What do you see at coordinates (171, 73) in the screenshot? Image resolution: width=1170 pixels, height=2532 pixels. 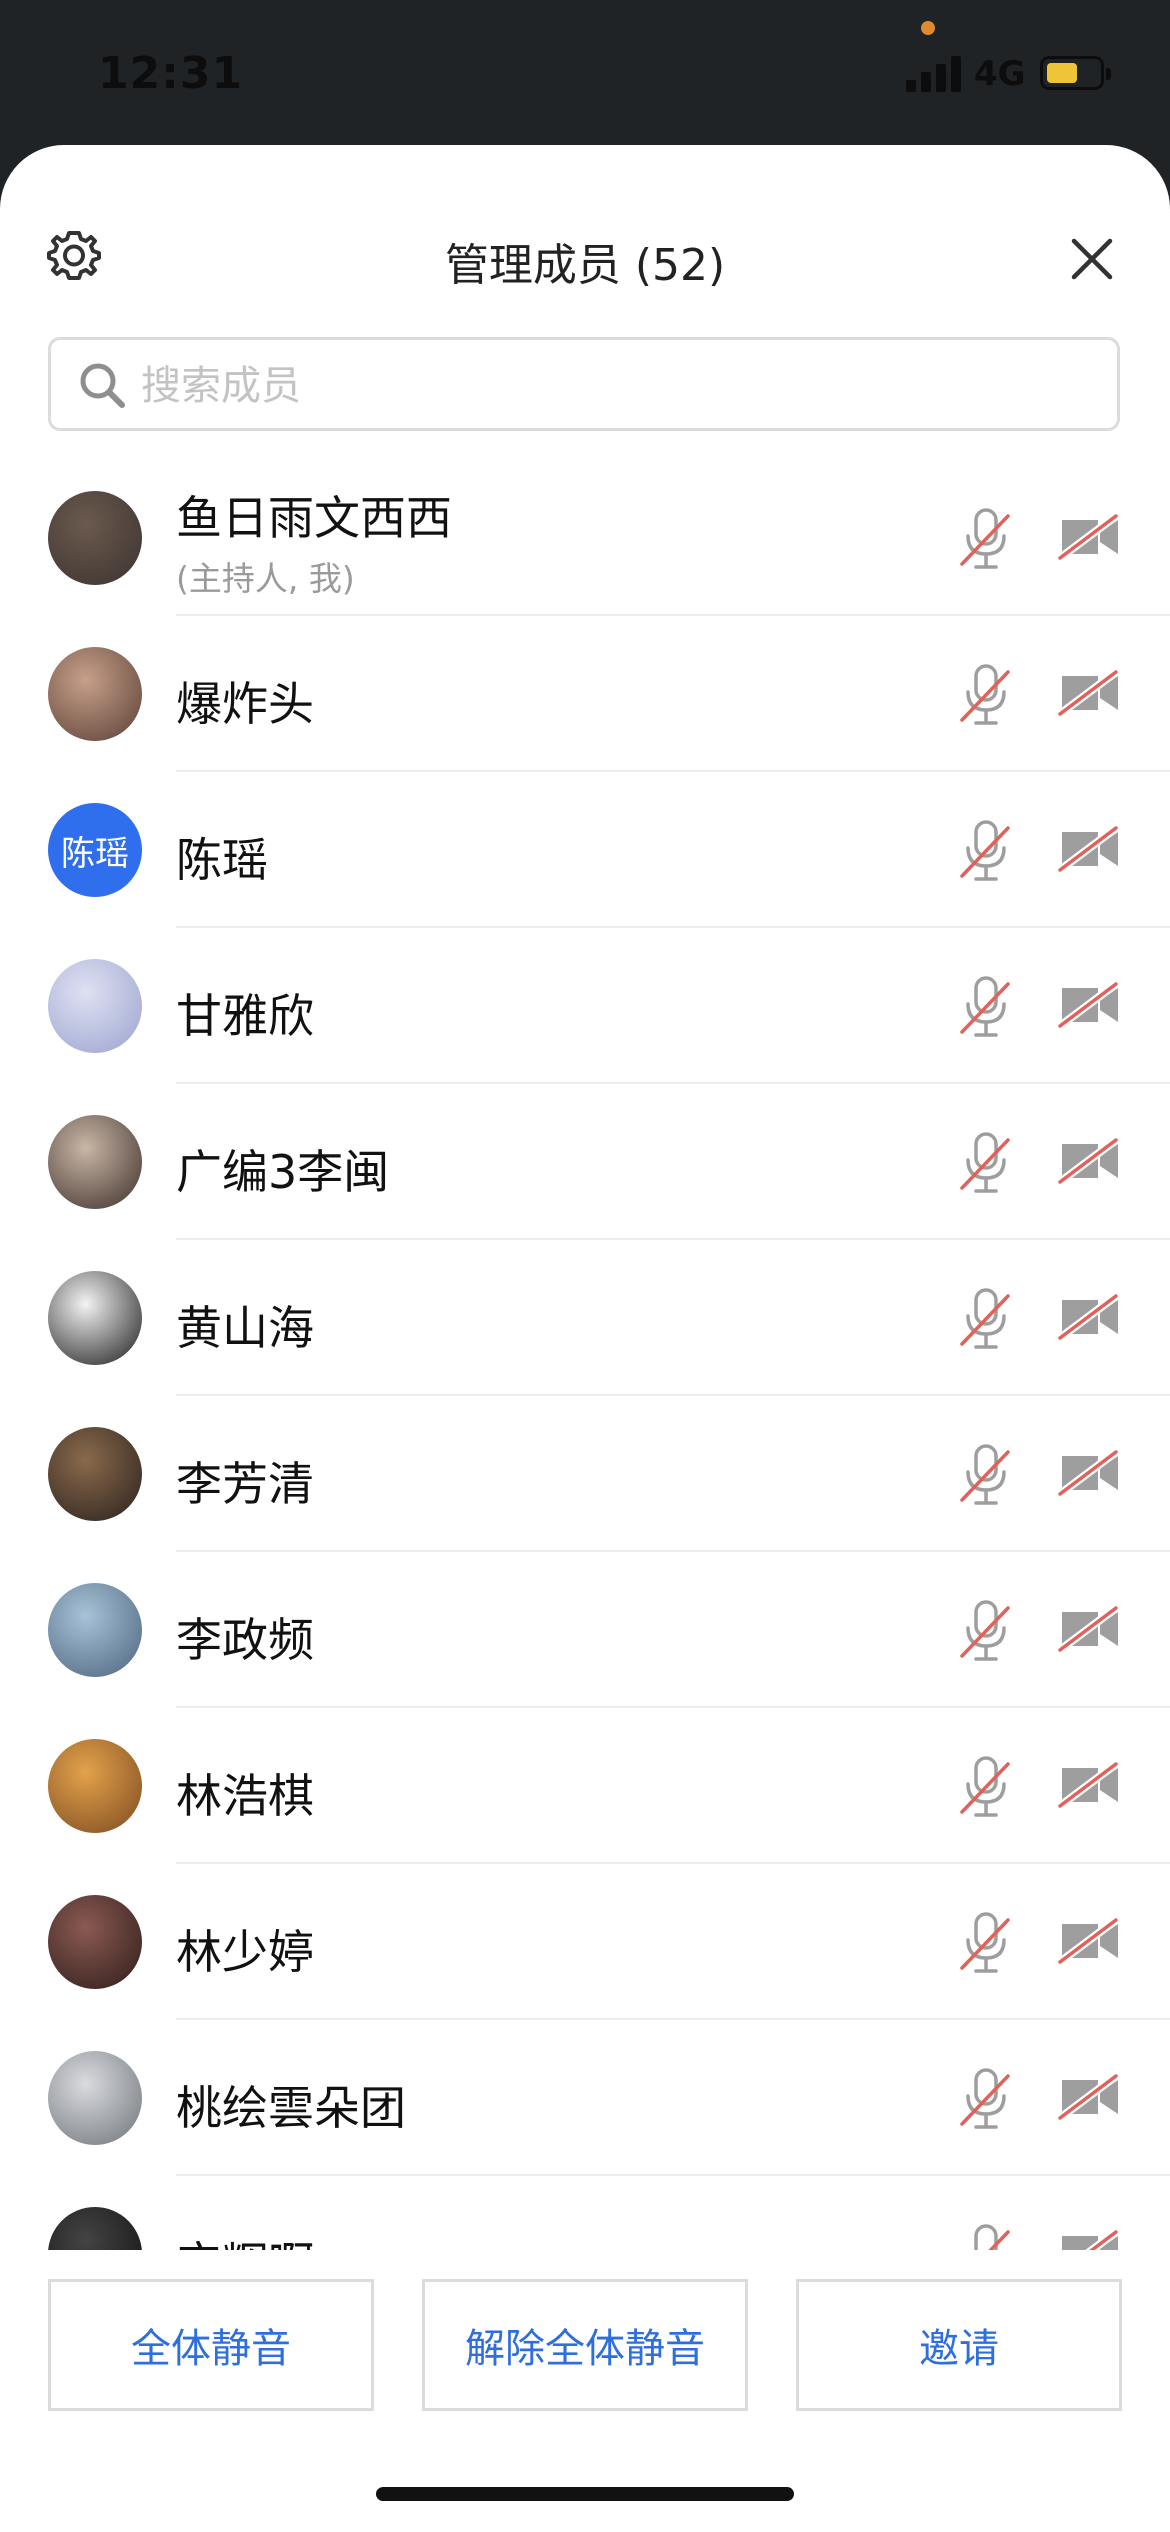 I see `status-time: 12:31` at bounding box center [171, 73].